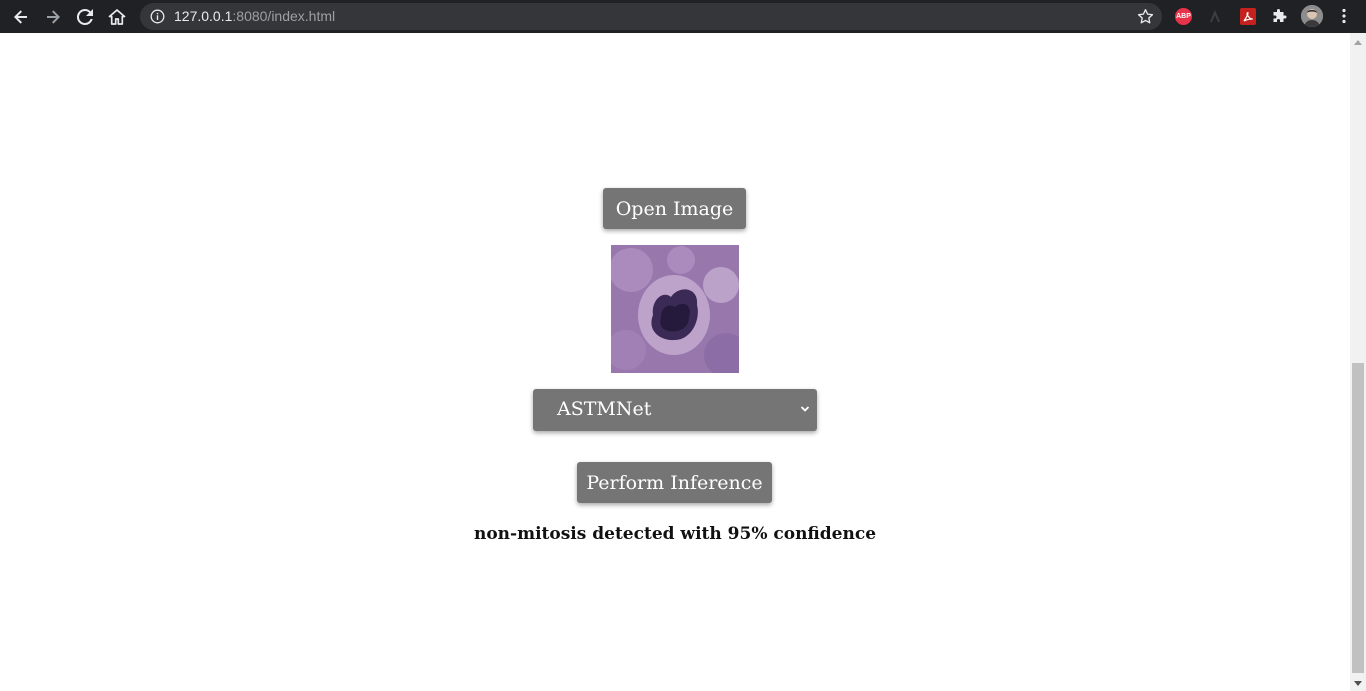 This screenshot has width=1366, height=691. I want to click on url-path: :8080/index.html, so click(284, 16).